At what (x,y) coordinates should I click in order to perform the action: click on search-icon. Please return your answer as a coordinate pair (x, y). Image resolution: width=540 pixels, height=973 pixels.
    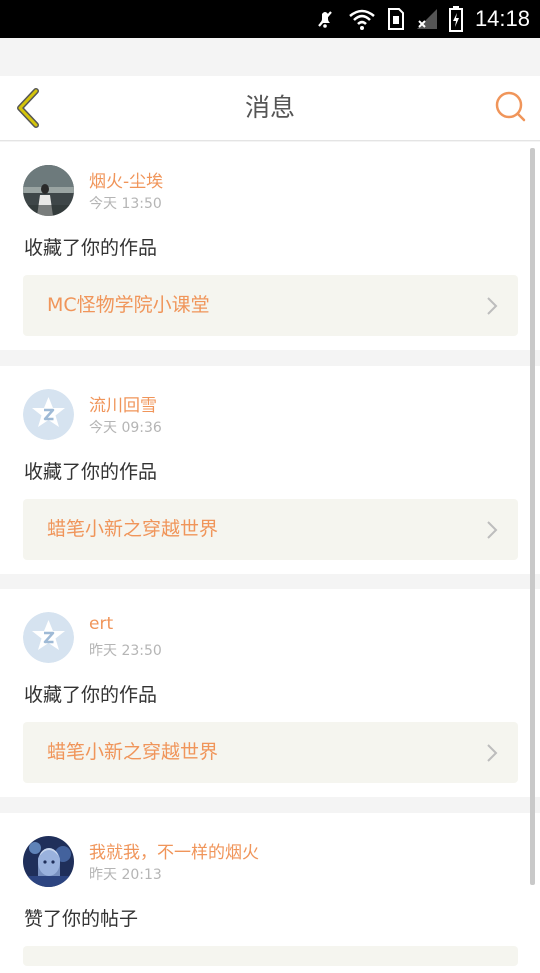
    Looking at the image, I should click on (510, 106).